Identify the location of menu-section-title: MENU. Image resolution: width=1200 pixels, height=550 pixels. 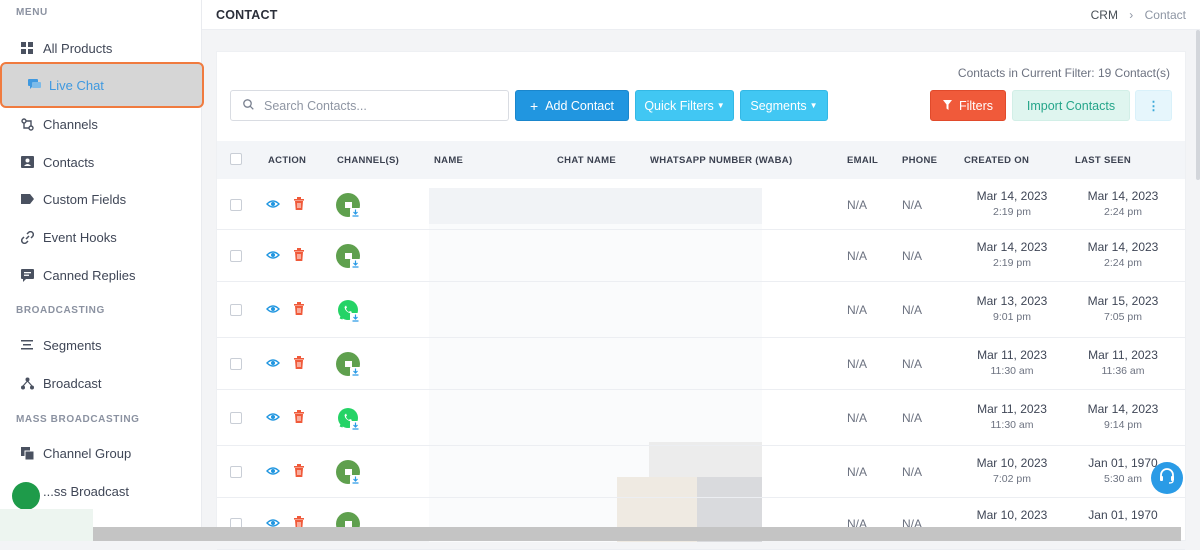
(32, 12).